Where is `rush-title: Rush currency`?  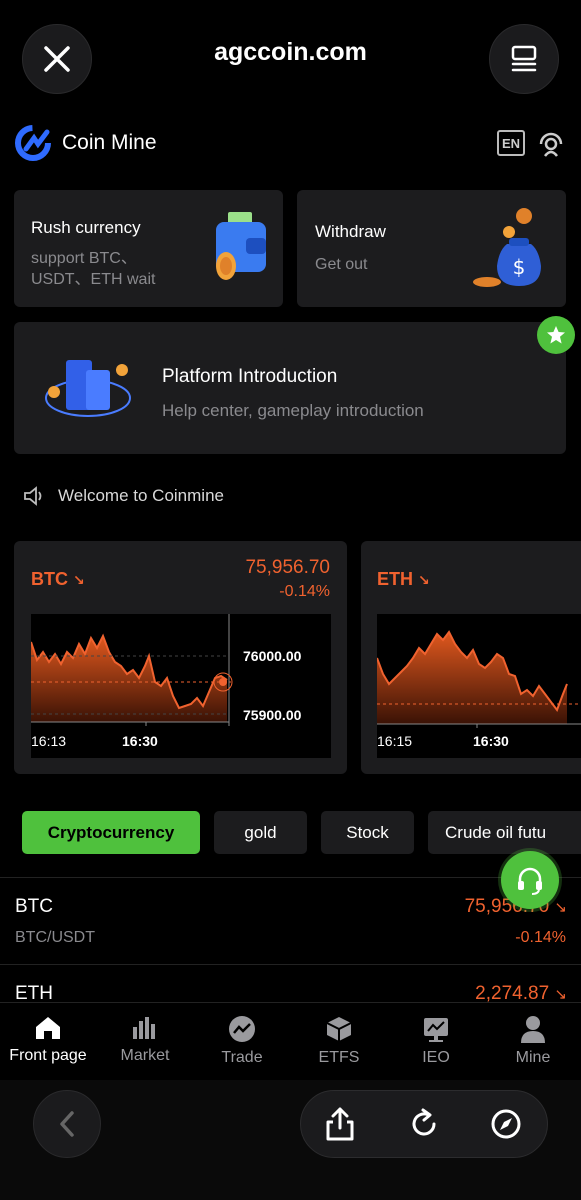 rush-title: Rush currency is located at coordinates (86, 227).